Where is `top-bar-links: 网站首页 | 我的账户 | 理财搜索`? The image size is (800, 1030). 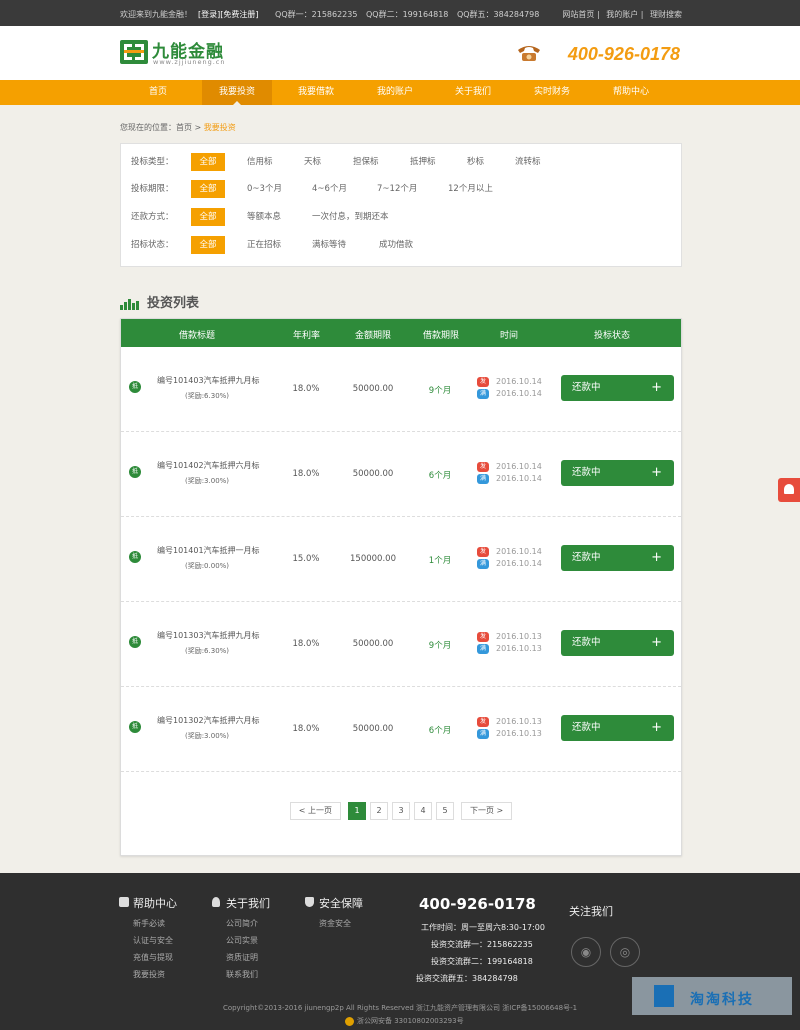
top-bar-links: 网站首页 | 我的账户 | 理财搜索 is located at coordinates (620, 14).